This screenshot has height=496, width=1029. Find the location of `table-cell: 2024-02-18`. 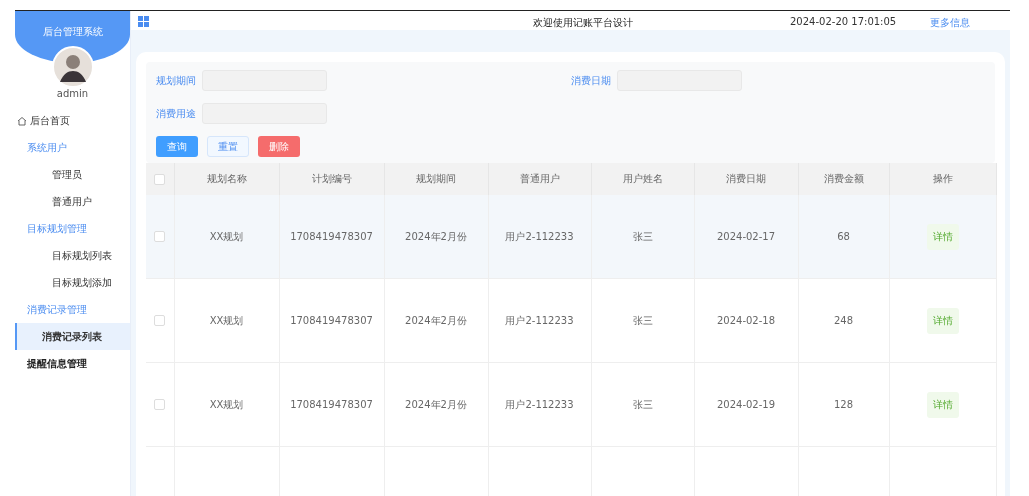

table-cell: 2024-02-18 is located at coordinates (746, 320).